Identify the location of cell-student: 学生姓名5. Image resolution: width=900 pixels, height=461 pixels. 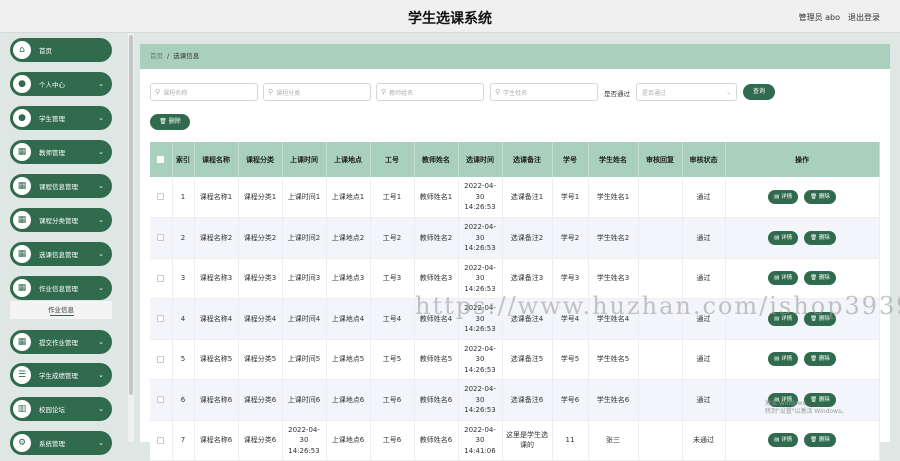
(613, 359).